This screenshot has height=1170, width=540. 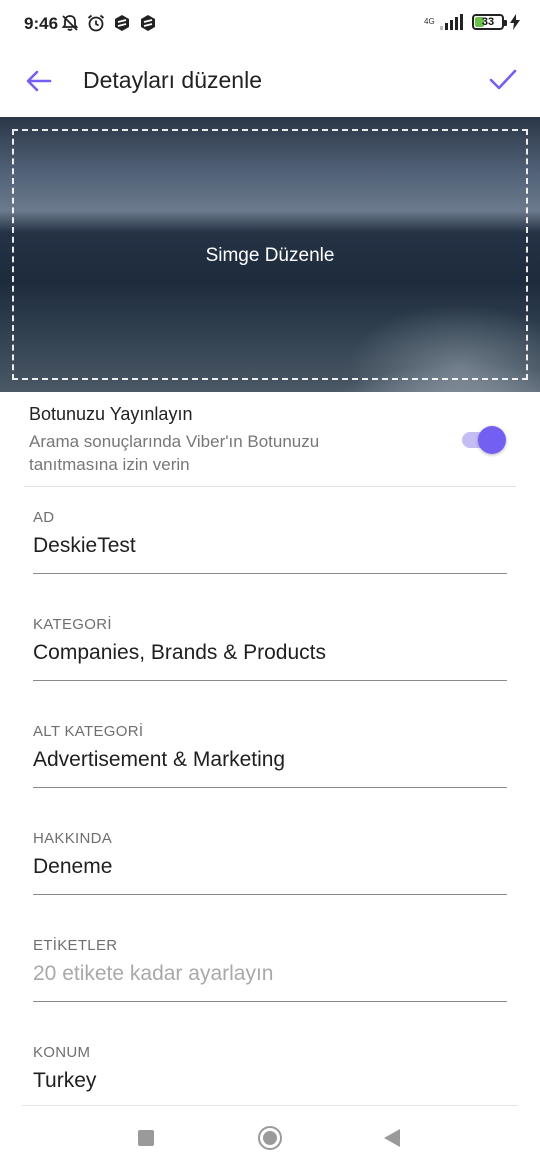 What do you see at coordinates (270, 24) in the screenshot?
I see `status-bar: 9:46 4G 33` at bounding box center [270, 24].